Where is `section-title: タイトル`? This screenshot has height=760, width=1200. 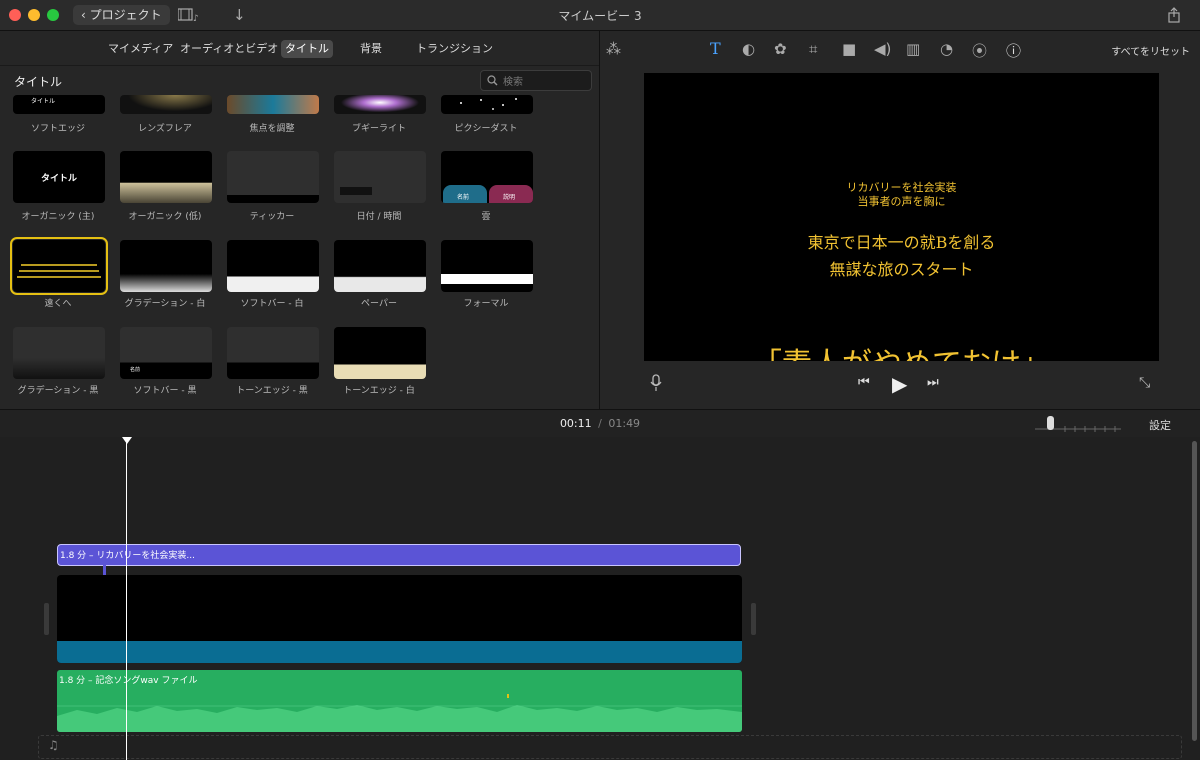
section-title: タイトル is located at coordinates (38, 82).